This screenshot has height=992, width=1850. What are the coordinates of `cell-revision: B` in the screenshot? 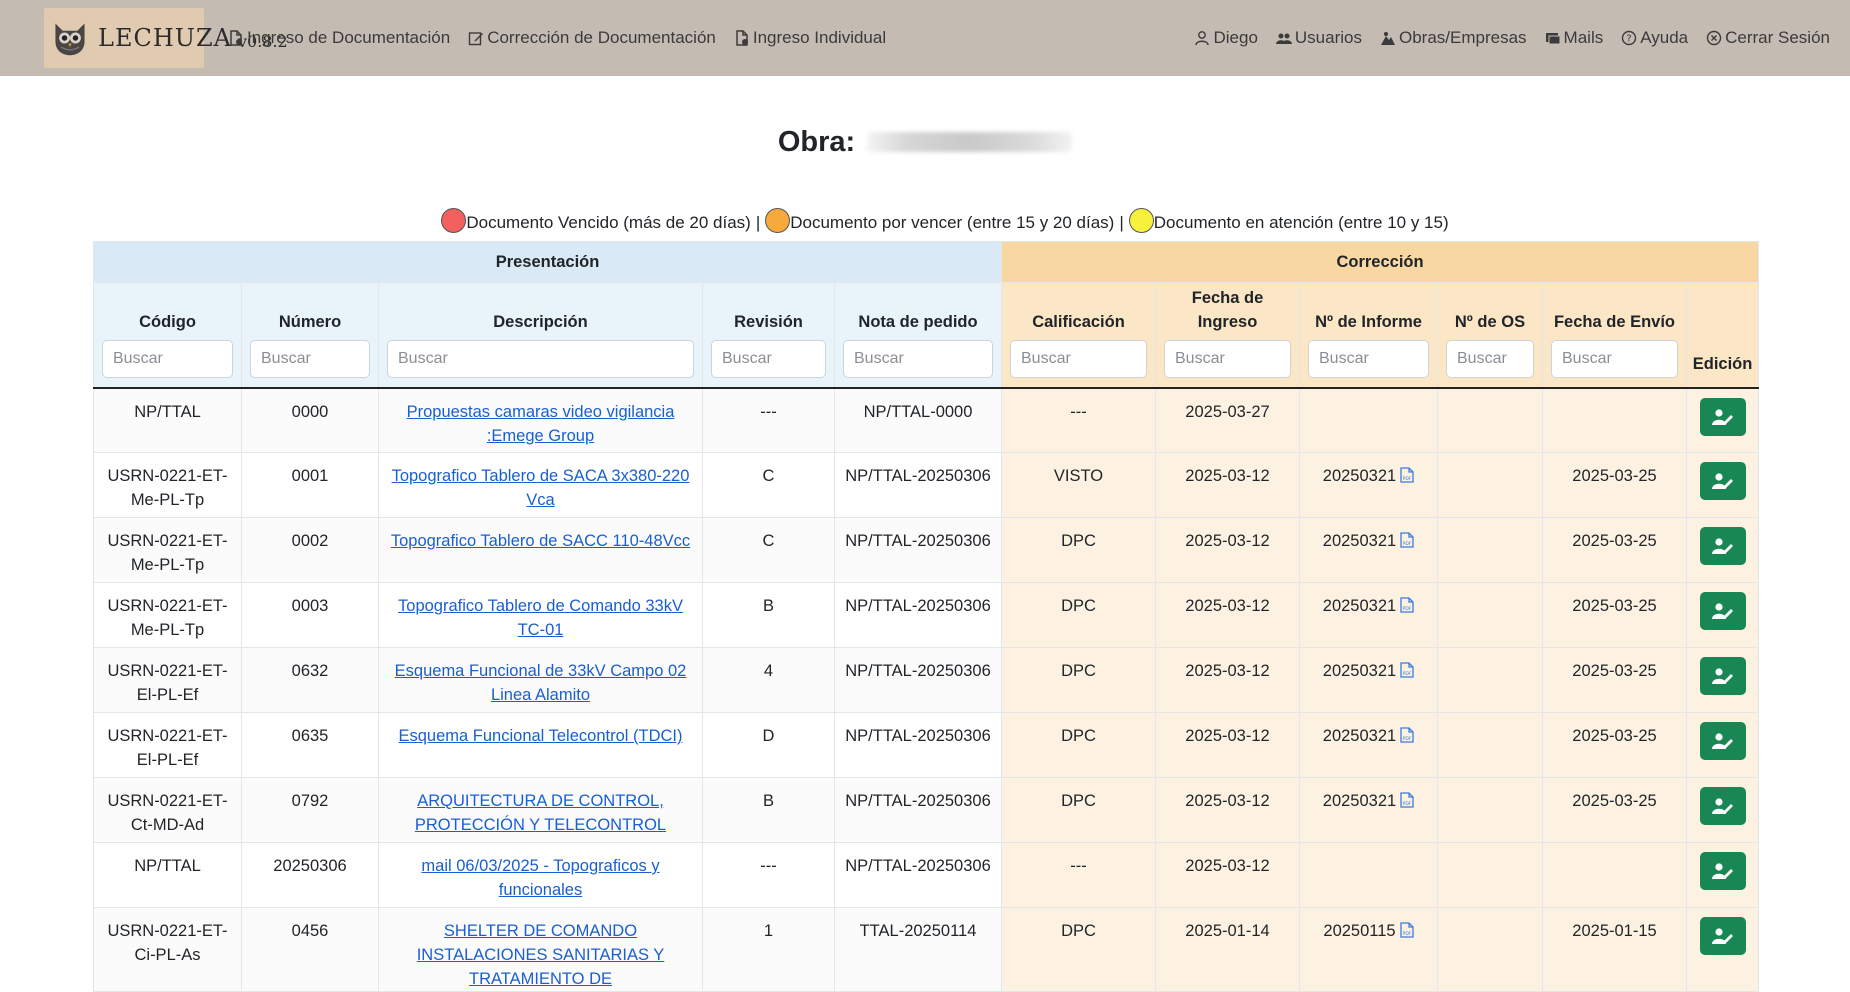 It's located at (768, 810).